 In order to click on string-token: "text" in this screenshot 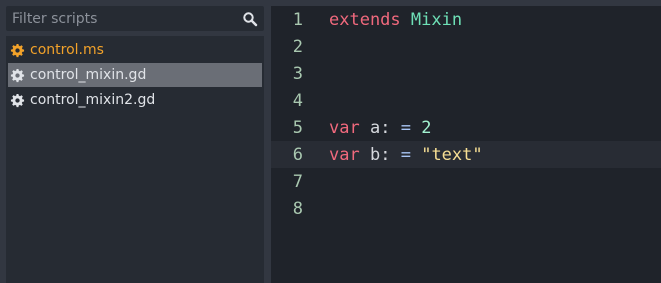, I will do `click(452, 154)`.